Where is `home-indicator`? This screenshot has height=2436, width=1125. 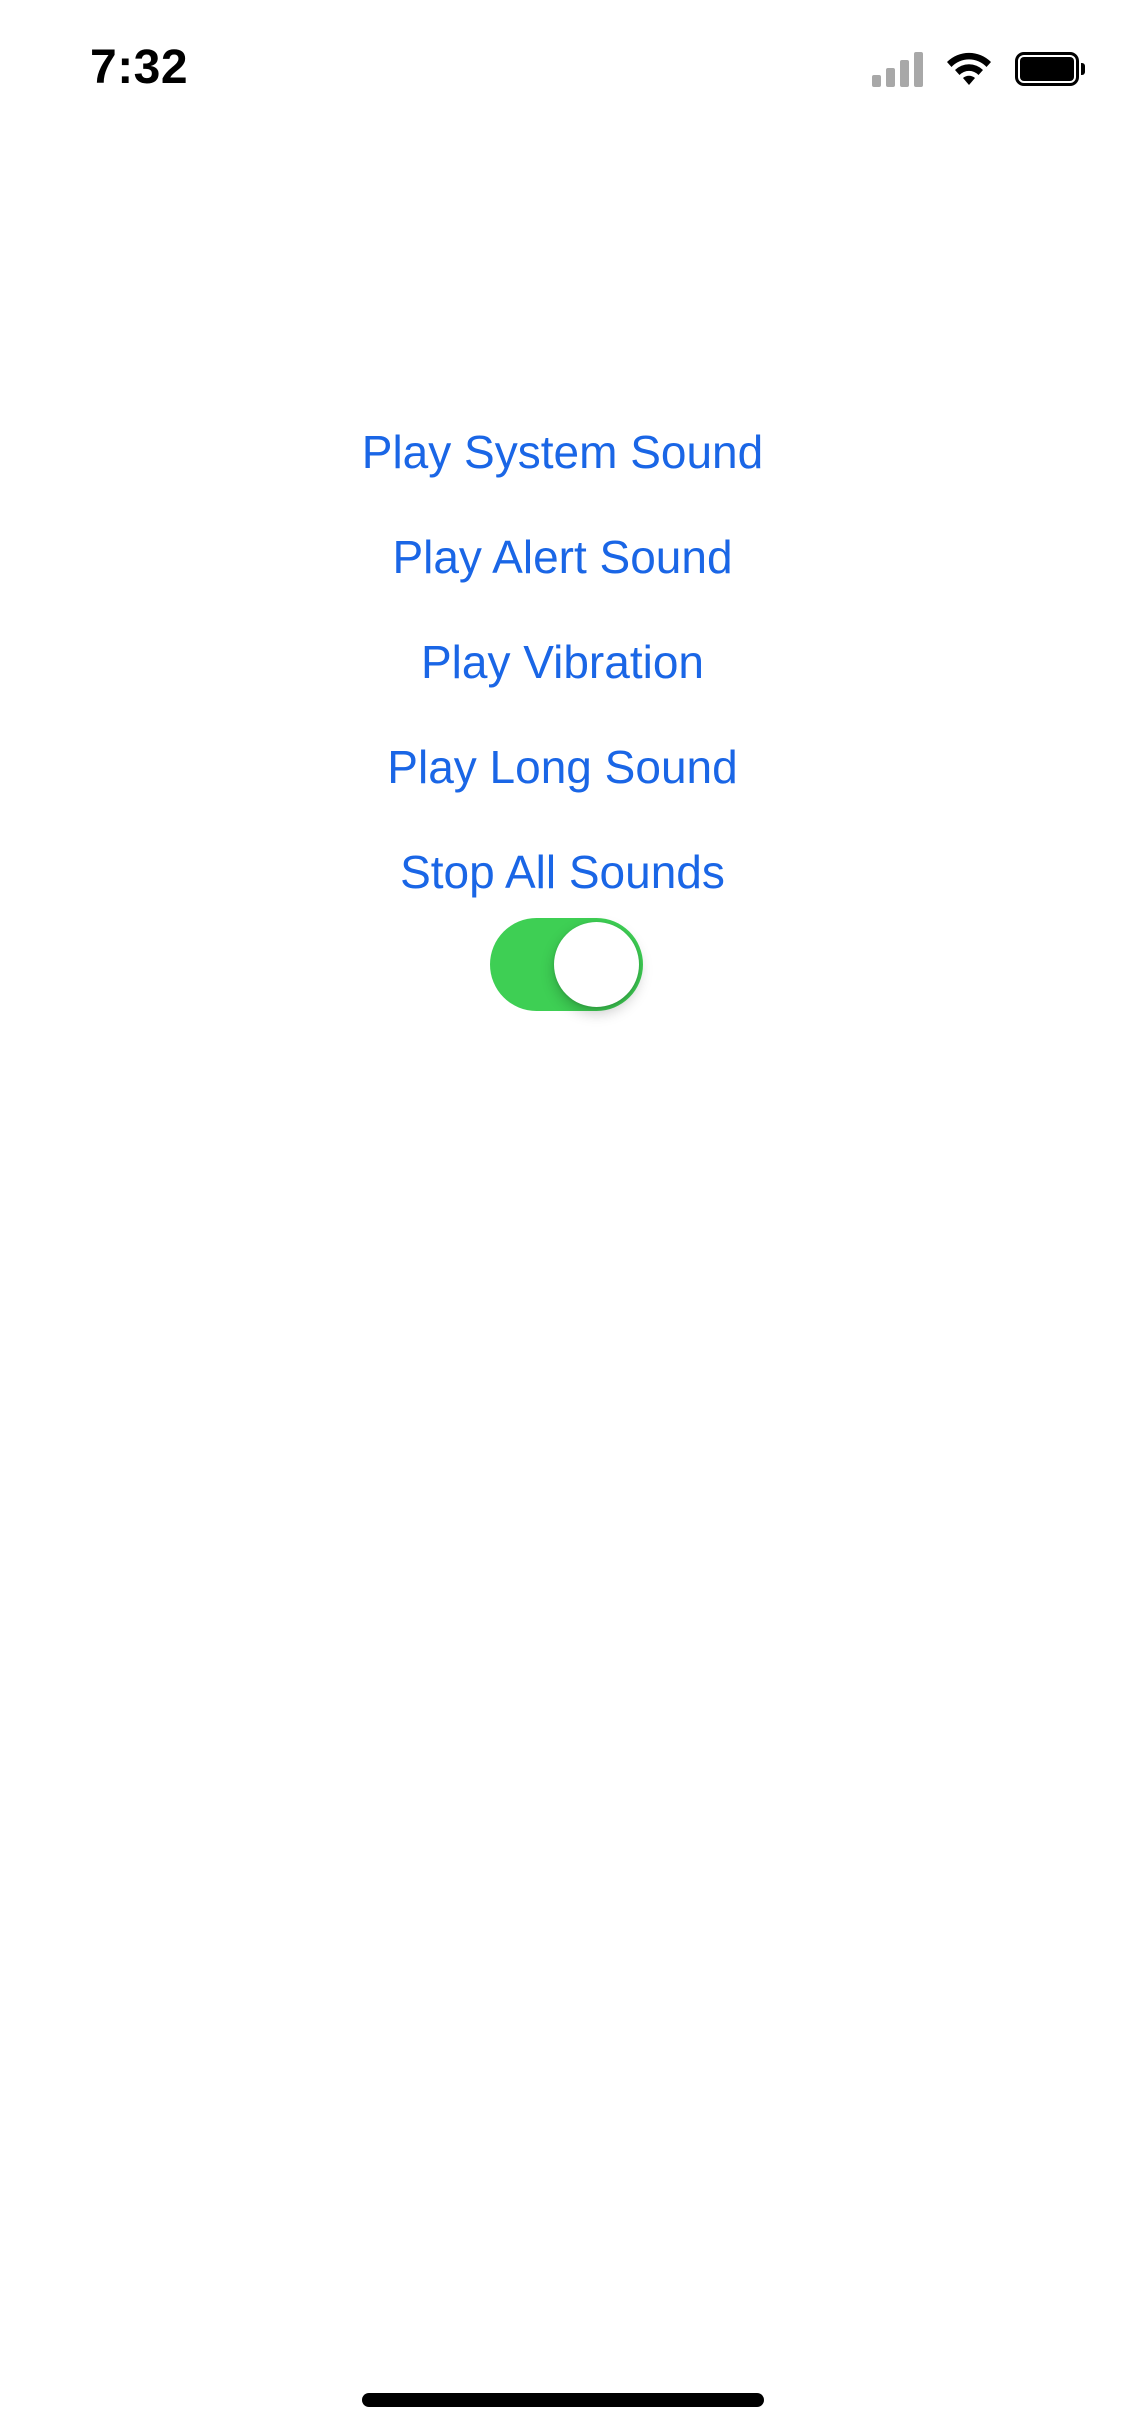
home-indicator is located at coordinates (563, 2400).